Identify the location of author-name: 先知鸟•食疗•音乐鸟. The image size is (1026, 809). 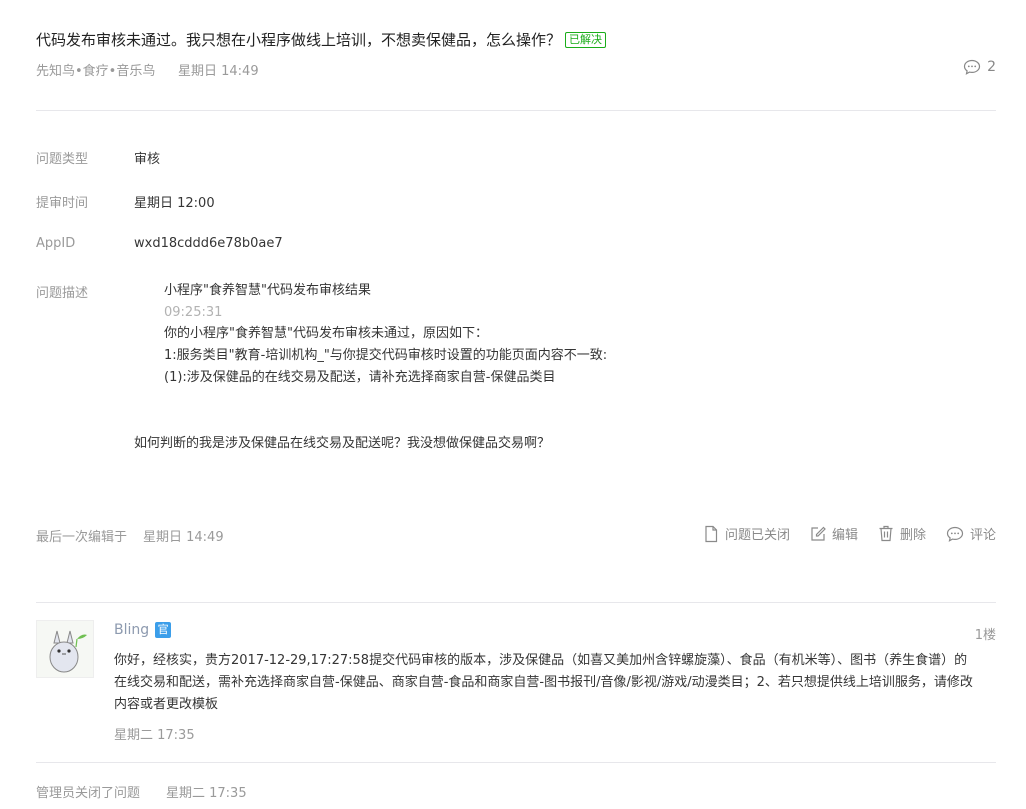
(95, 69).